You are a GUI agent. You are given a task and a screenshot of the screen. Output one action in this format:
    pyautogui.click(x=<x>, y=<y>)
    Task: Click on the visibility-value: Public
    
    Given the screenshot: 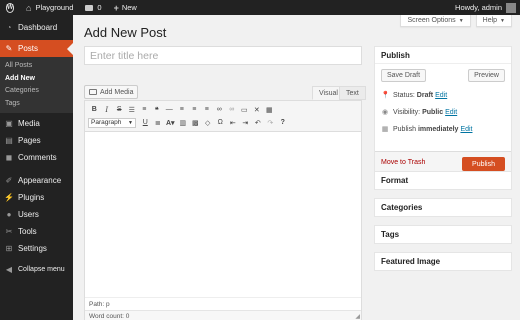 What is the action you would take?
    pyautogui.click(x=433, y=112)
    